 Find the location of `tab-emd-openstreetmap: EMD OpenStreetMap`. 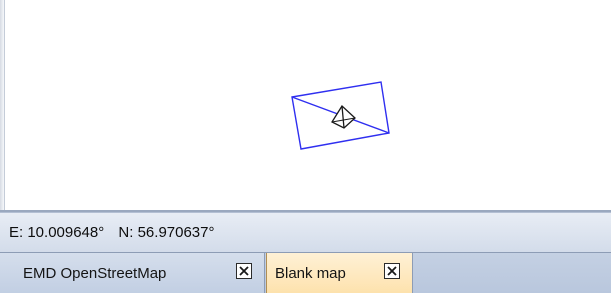

tab-emd-openstreetmap: EMD OpenStreetMap is located at coordinates (132, 273).